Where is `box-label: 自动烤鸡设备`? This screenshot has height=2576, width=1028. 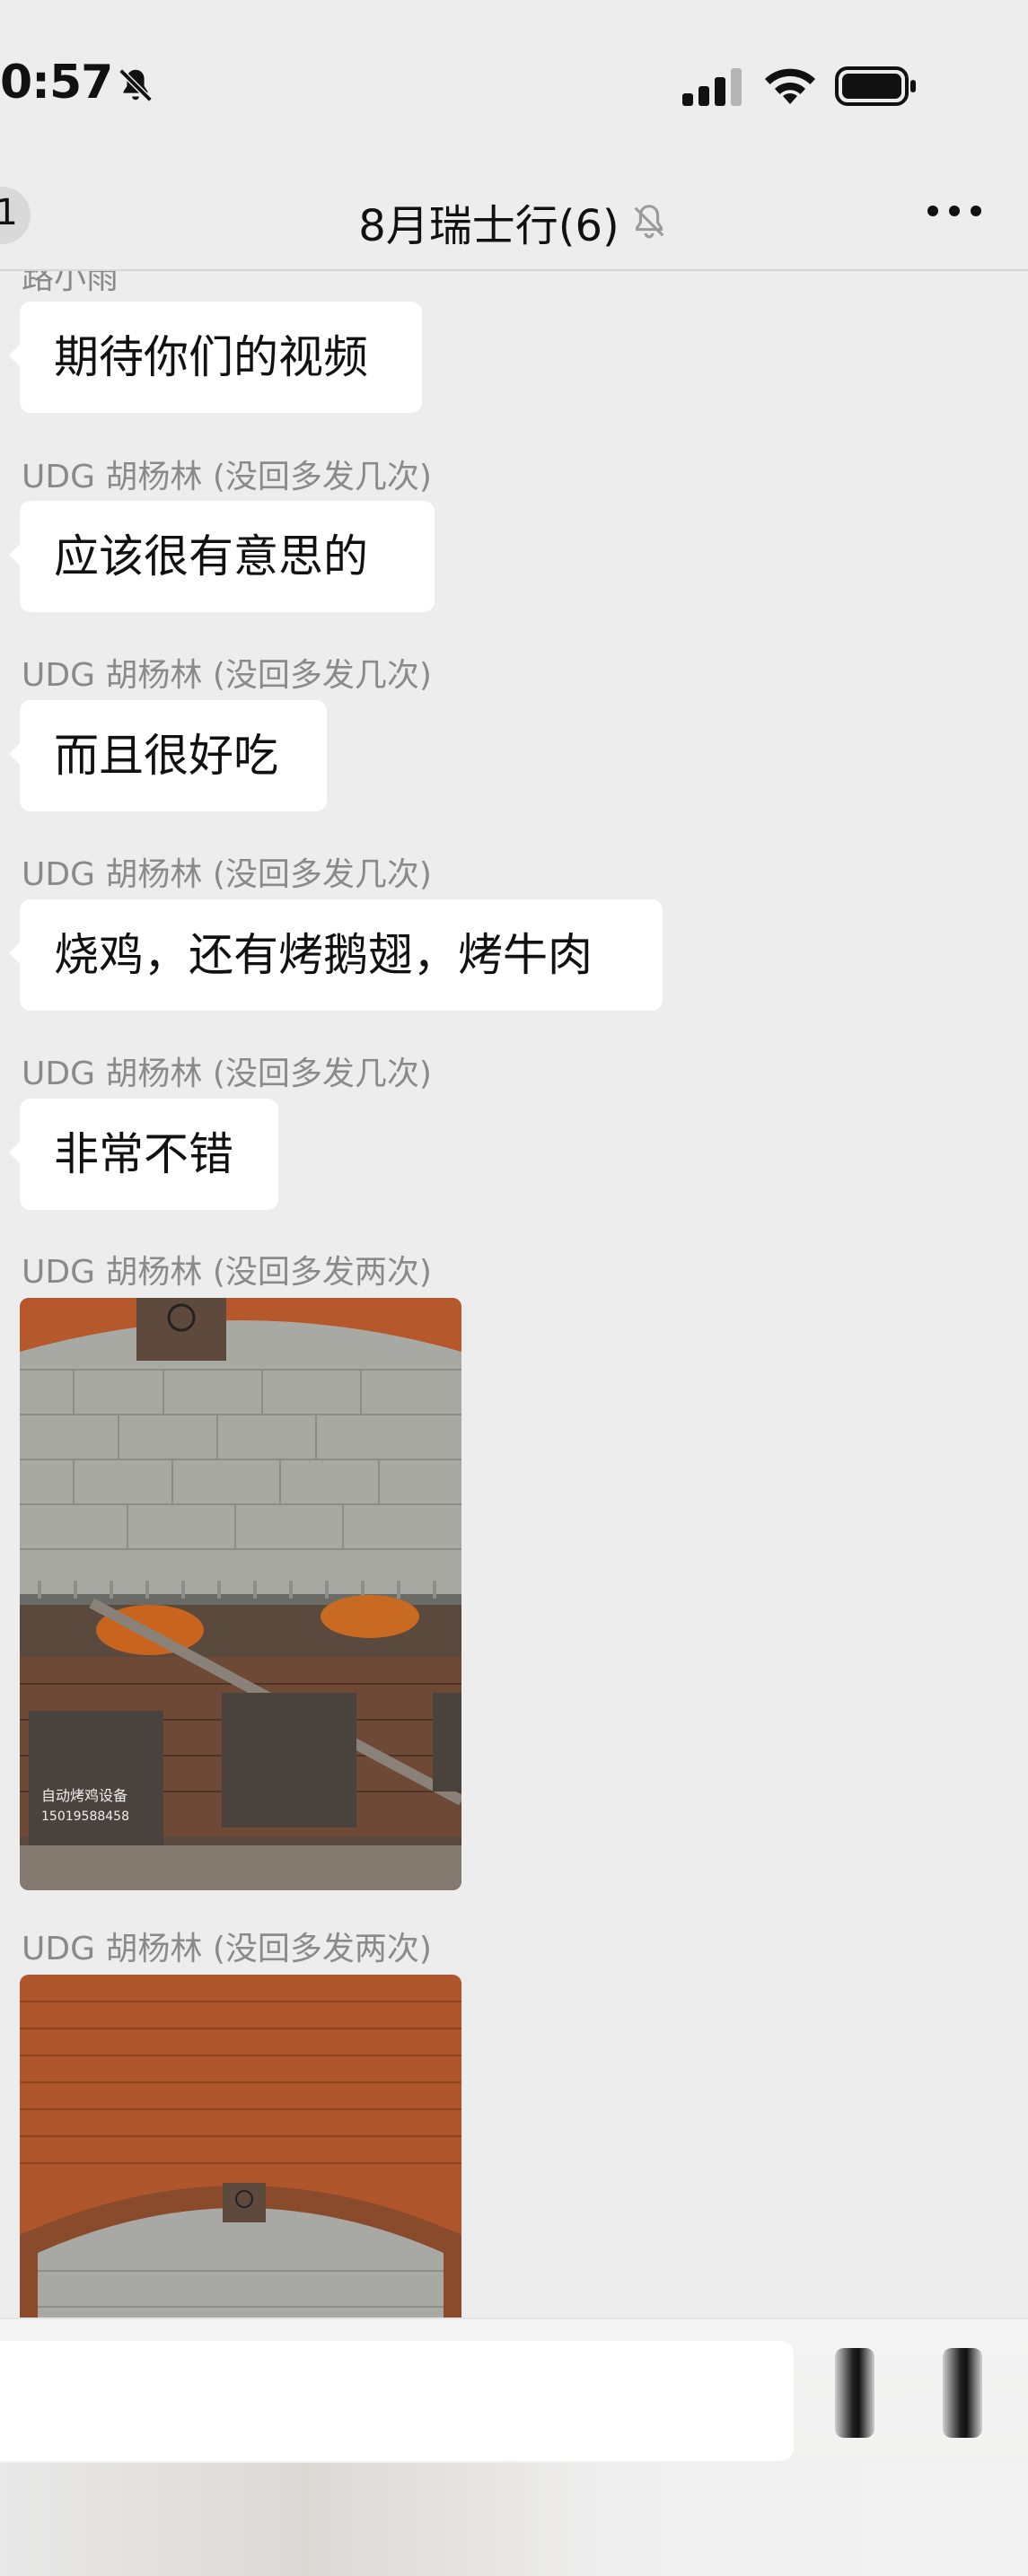
box-label: 自动烤鸡设备 is located at coordinates (84, 1795).